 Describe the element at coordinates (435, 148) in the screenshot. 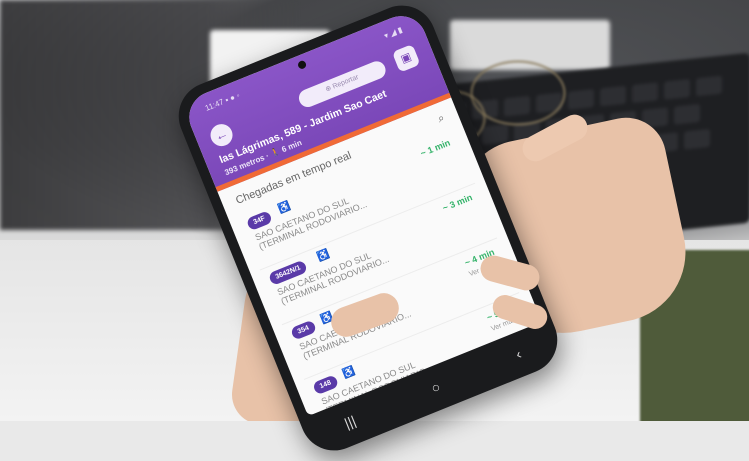

I see `eta: ~ 1 min` at that location.